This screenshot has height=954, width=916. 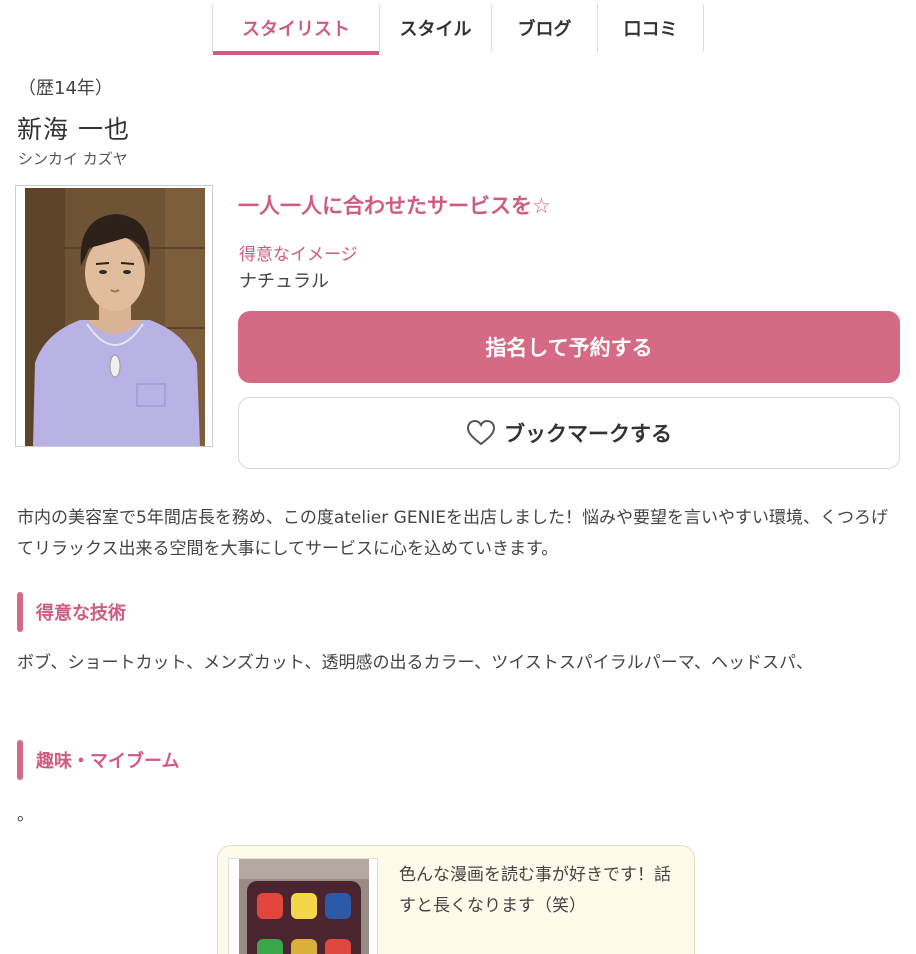 I want to click on heart-icon, so click(x=481, y=433).